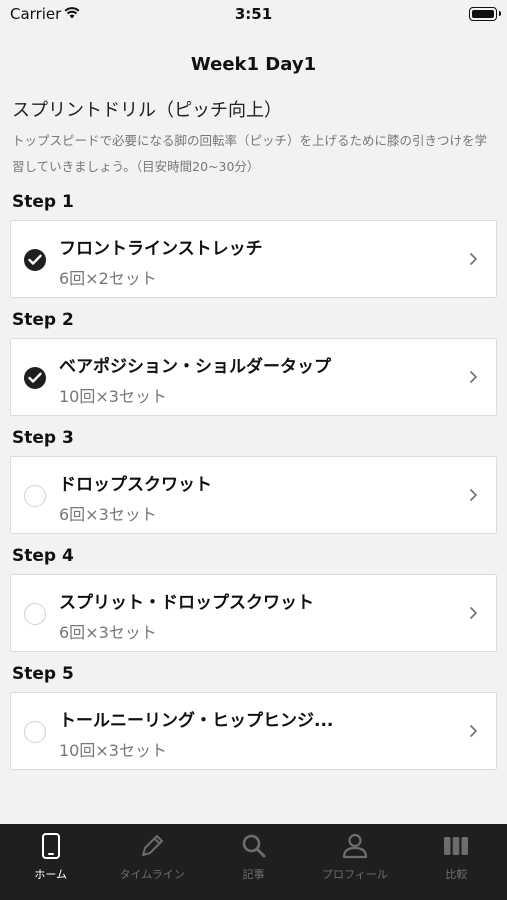 The image size is (507, 900). I want to click on step-title: ドロップスクワット, so click(135, 485).